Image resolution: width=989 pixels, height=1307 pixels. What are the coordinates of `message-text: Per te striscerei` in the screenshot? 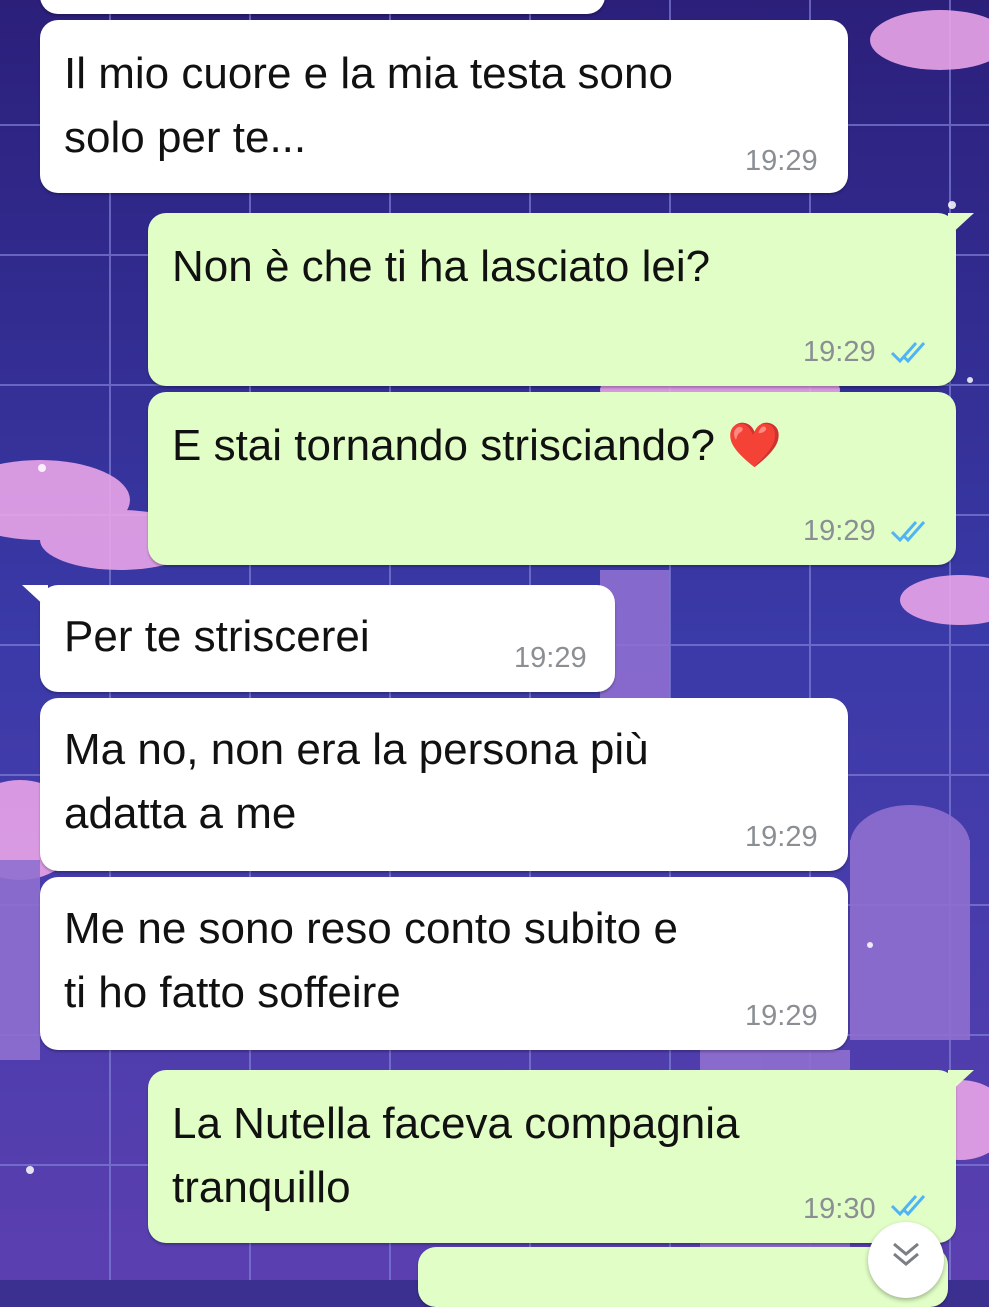 It's located at (217, 636).